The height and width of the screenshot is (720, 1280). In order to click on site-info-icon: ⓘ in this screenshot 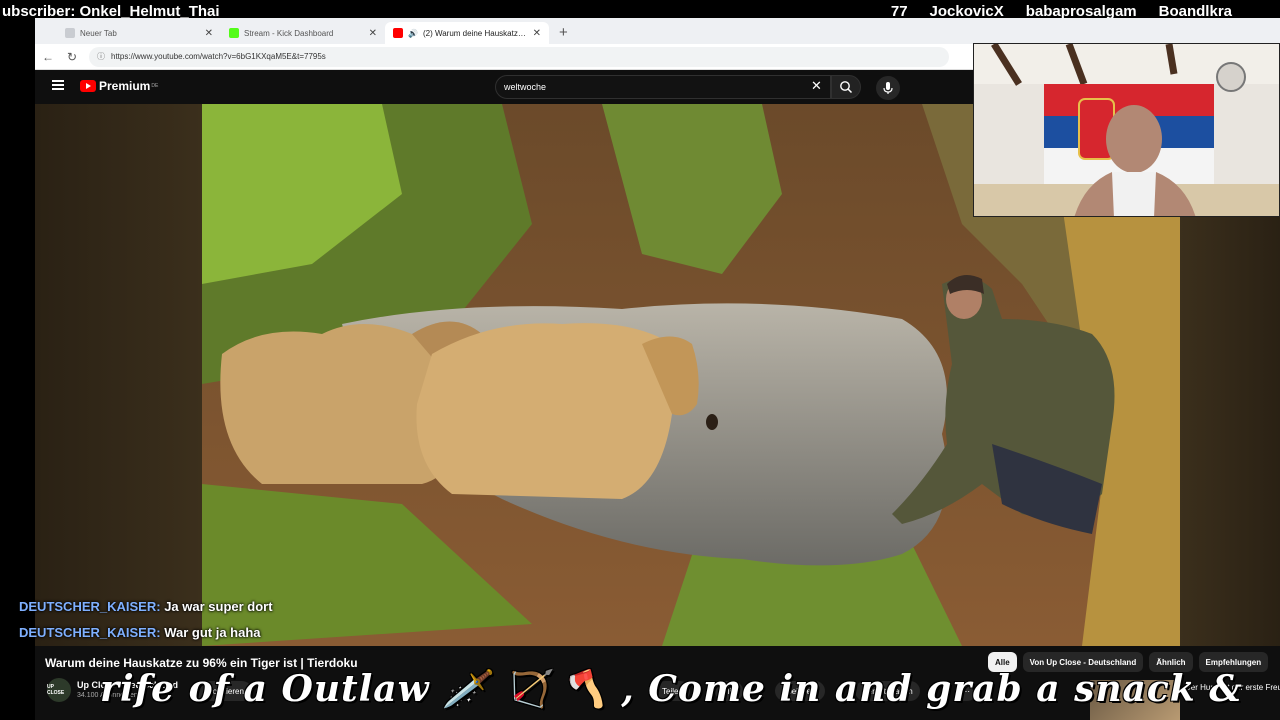, I will do `click(101, 56)`.